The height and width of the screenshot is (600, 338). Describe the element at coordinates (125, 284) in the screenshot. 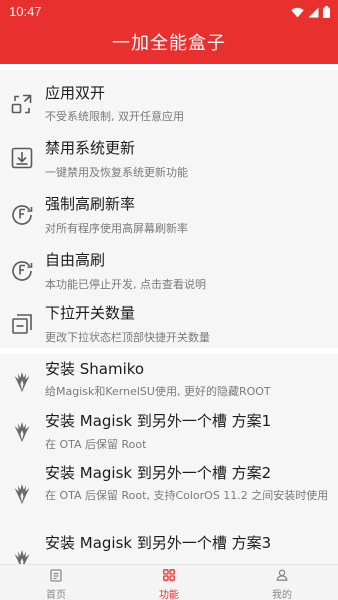

I see `item-subtitle: 本功能已停止开发, 点击查看说明` at that location.